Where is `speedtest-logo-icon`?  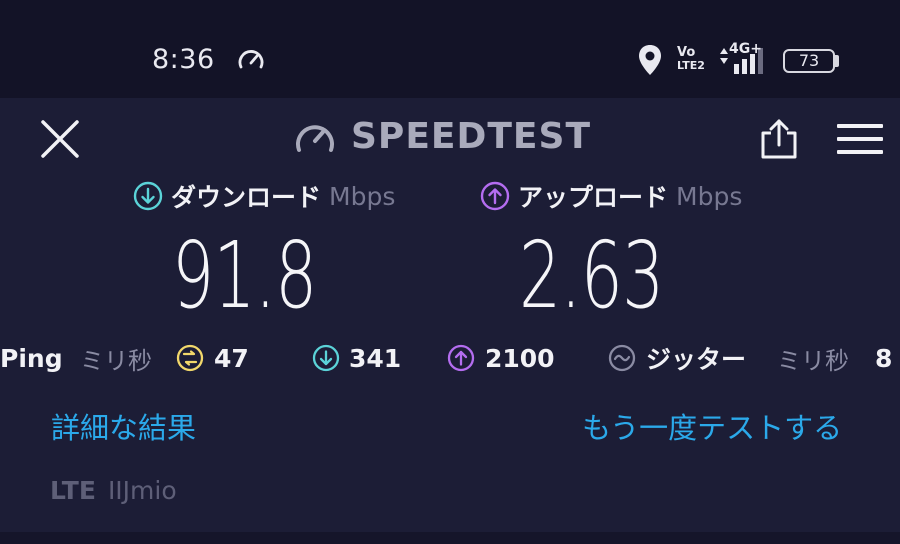
speedtest-logo-icon is located at coordinates (315, 138).